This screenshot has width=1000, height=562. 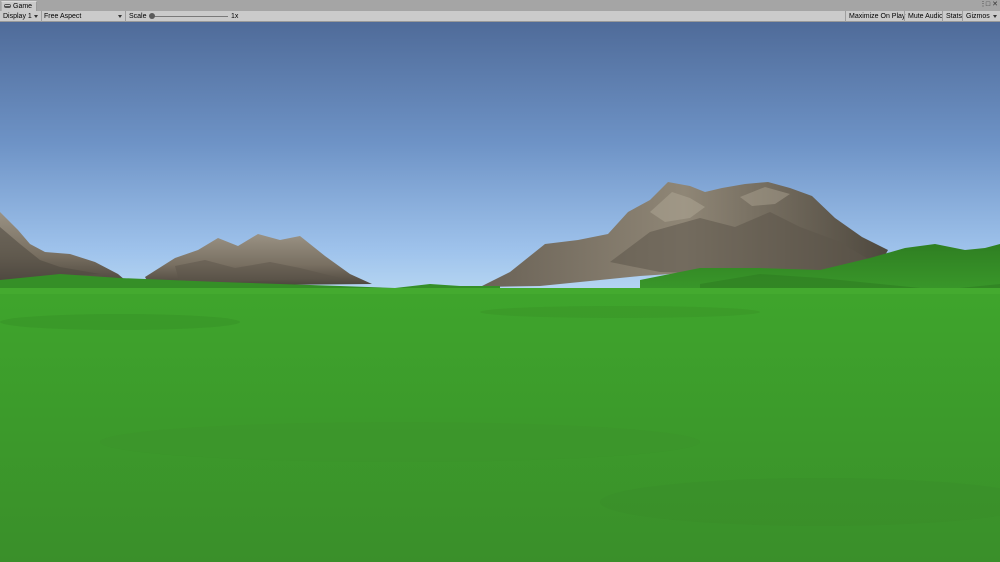 I want to click on display-label: Display 1, so click(x=17, y=16).